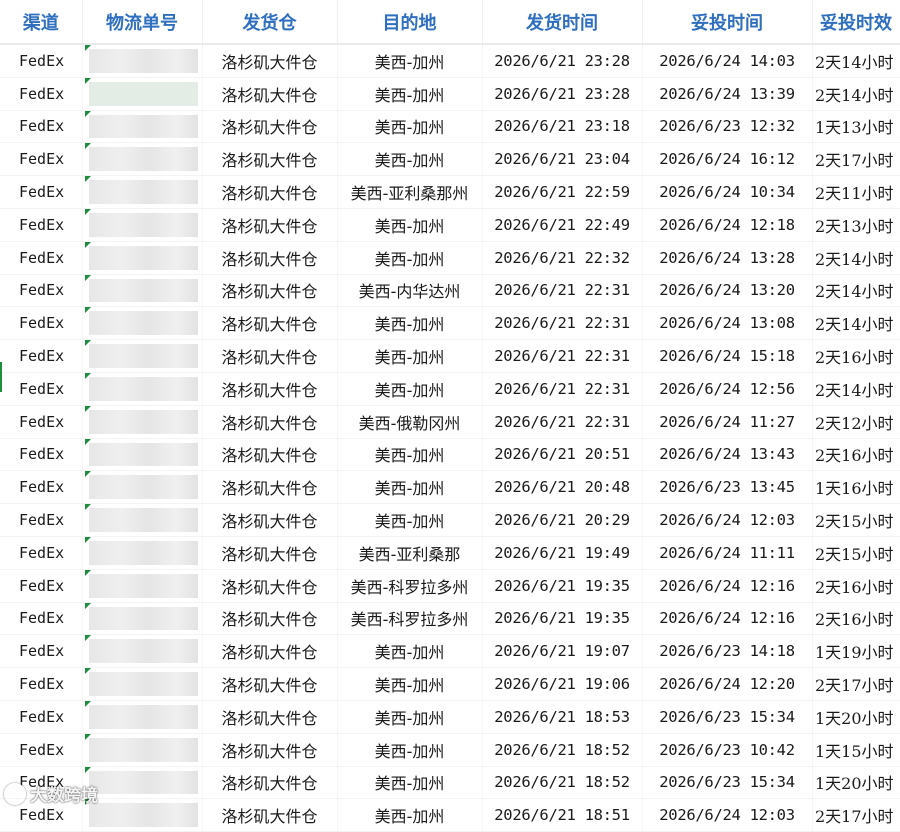 This screenshot has height=832, width=900. Describe the element at coordinates (562, 225) in the screenshot. I see `ship-time-cell: 2026/6/21 22:49` at that location.